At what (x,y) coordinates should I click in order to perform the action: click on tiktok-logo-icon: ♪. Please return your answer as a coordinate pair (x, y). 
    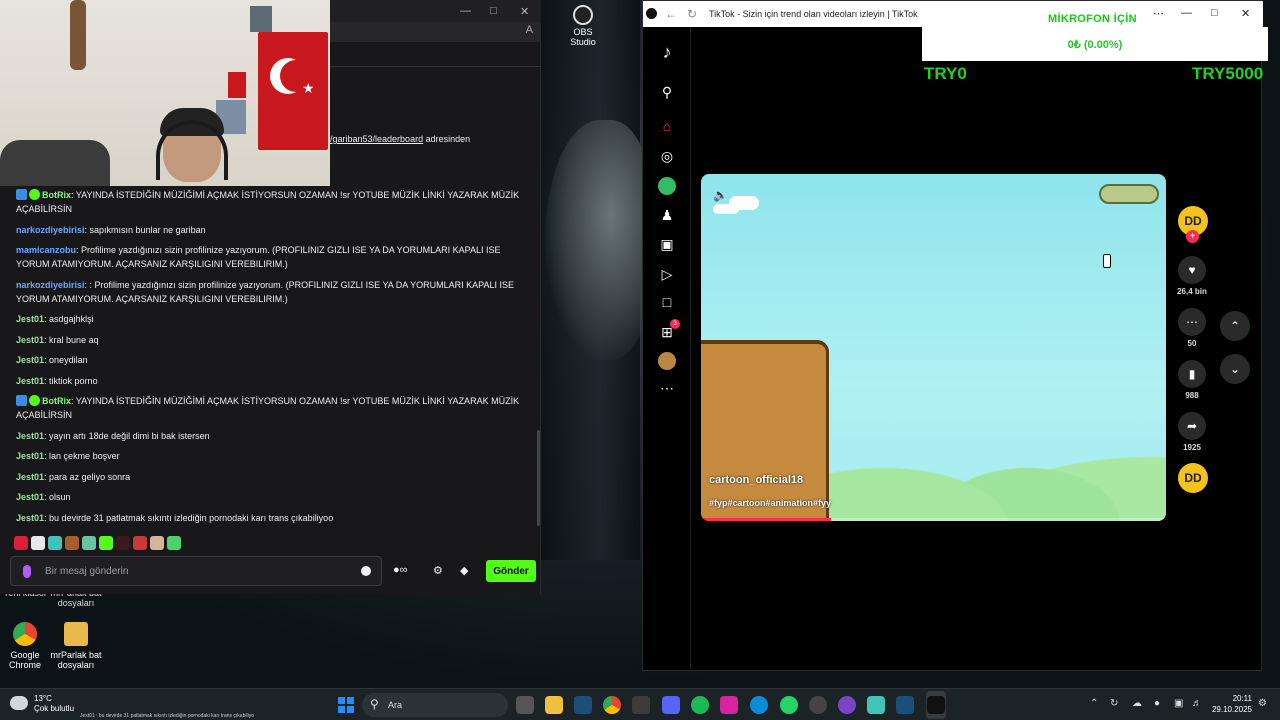
    Looking at the image, I should click on (667, 52).